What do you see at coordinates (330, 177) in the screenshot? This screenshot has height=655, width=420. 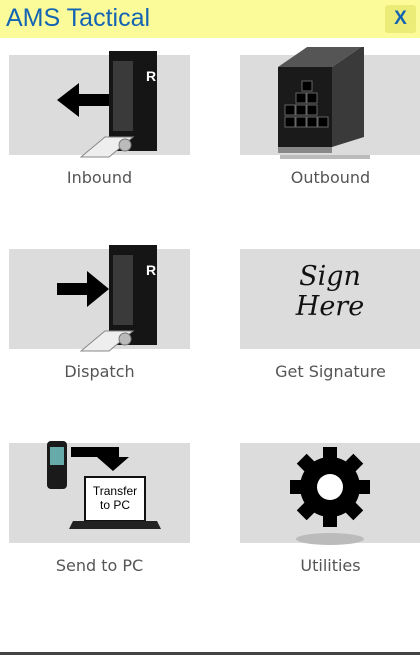 I see `outbound-label: Outbound` at bounding box center [330, 177].